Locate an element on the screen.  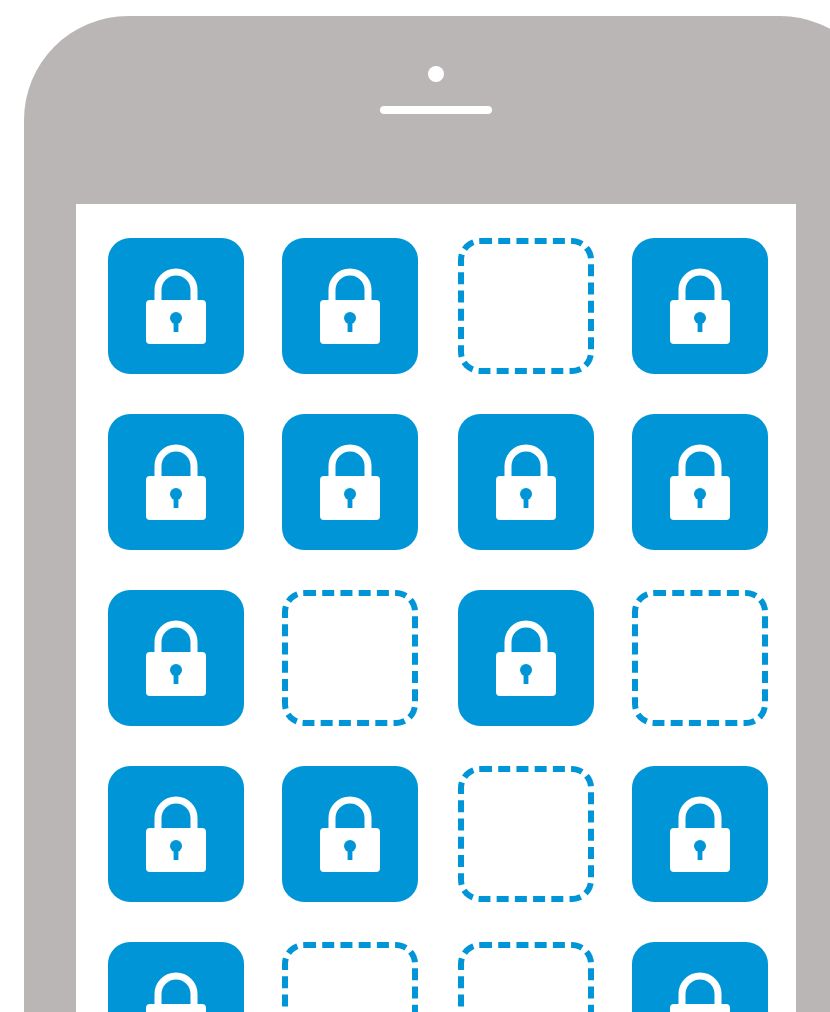
camera-dot is located at coordinates (436, 74).